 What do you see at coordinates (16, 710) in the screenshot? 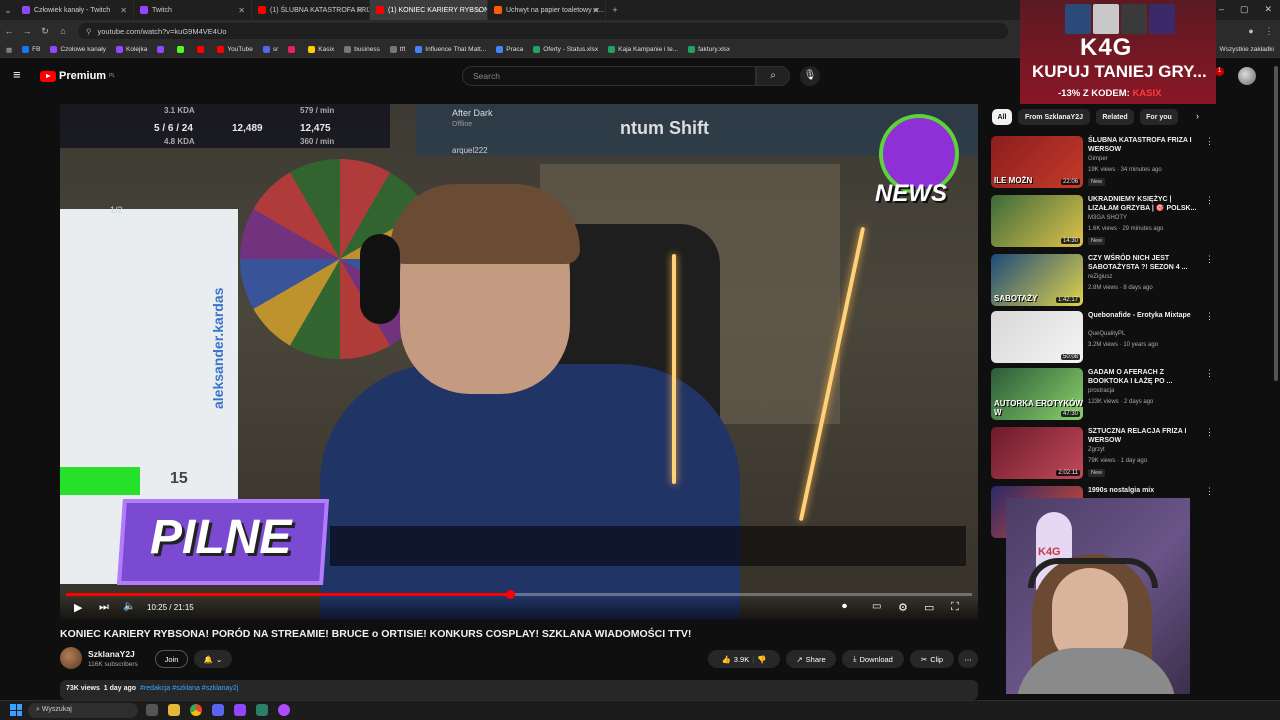
I see `windows-start-icon` at bounding box center [16, 710].